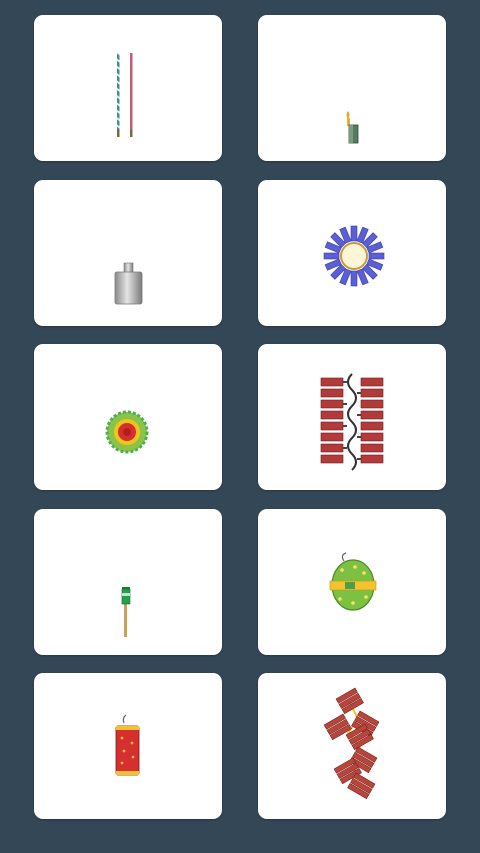 This screenshot has height=853, width=480. What do you see at coordinates (352, 422) in the screenshot?
I see `firecracker-string-icon` at bounding box center [352, 422].